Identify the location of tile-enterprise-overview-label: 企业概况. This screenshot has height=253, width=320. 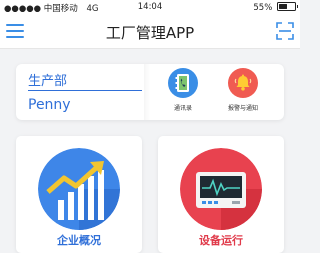
(79, 240).